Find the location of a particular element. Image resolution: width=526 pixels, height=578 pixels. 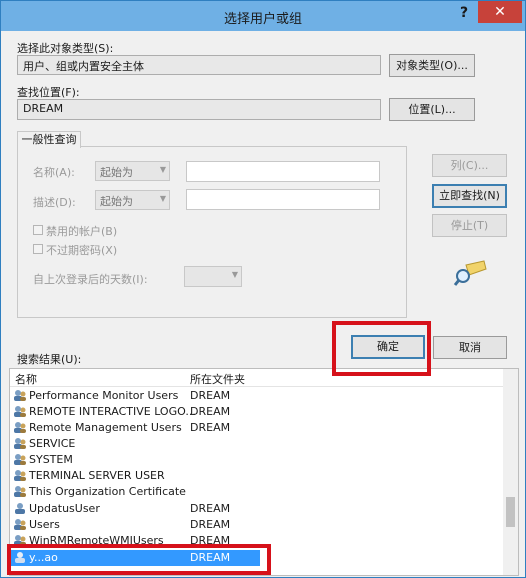

non-expiring-password-label: 不过期密码(X) is located at coordinates (82, 250).